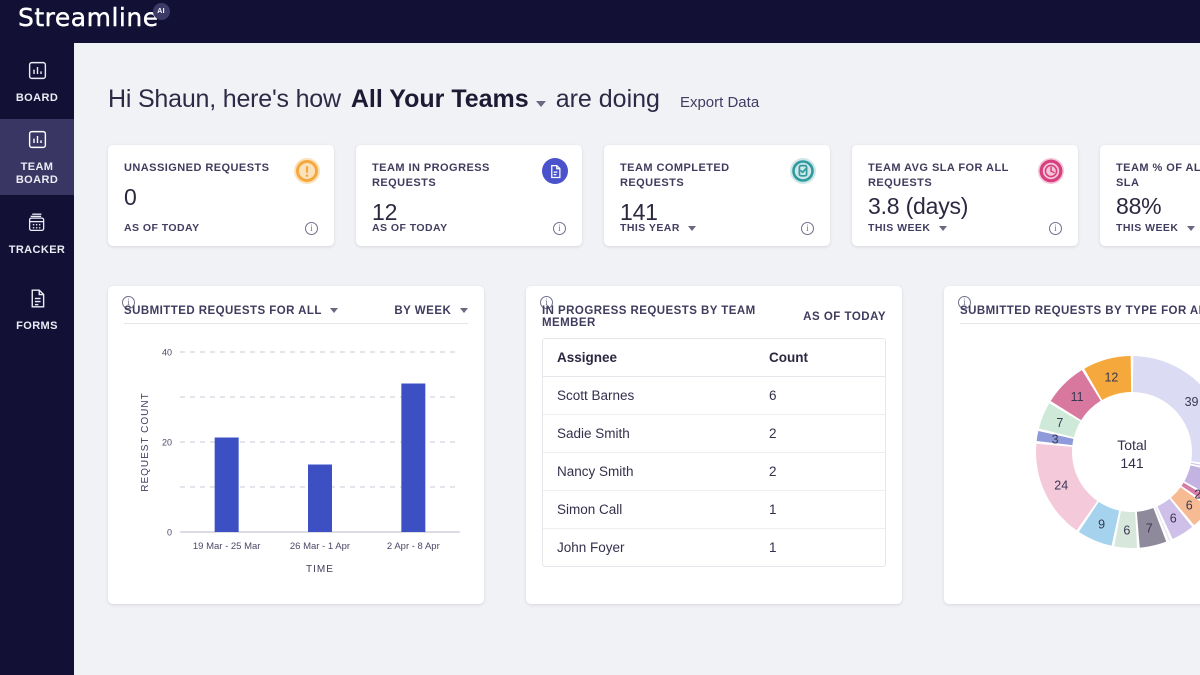 The image size is (1200, 675). Describe the element at coordinates (440, 99) in the screenshot. I see `team-selector-label: All Your Teams` at that location.